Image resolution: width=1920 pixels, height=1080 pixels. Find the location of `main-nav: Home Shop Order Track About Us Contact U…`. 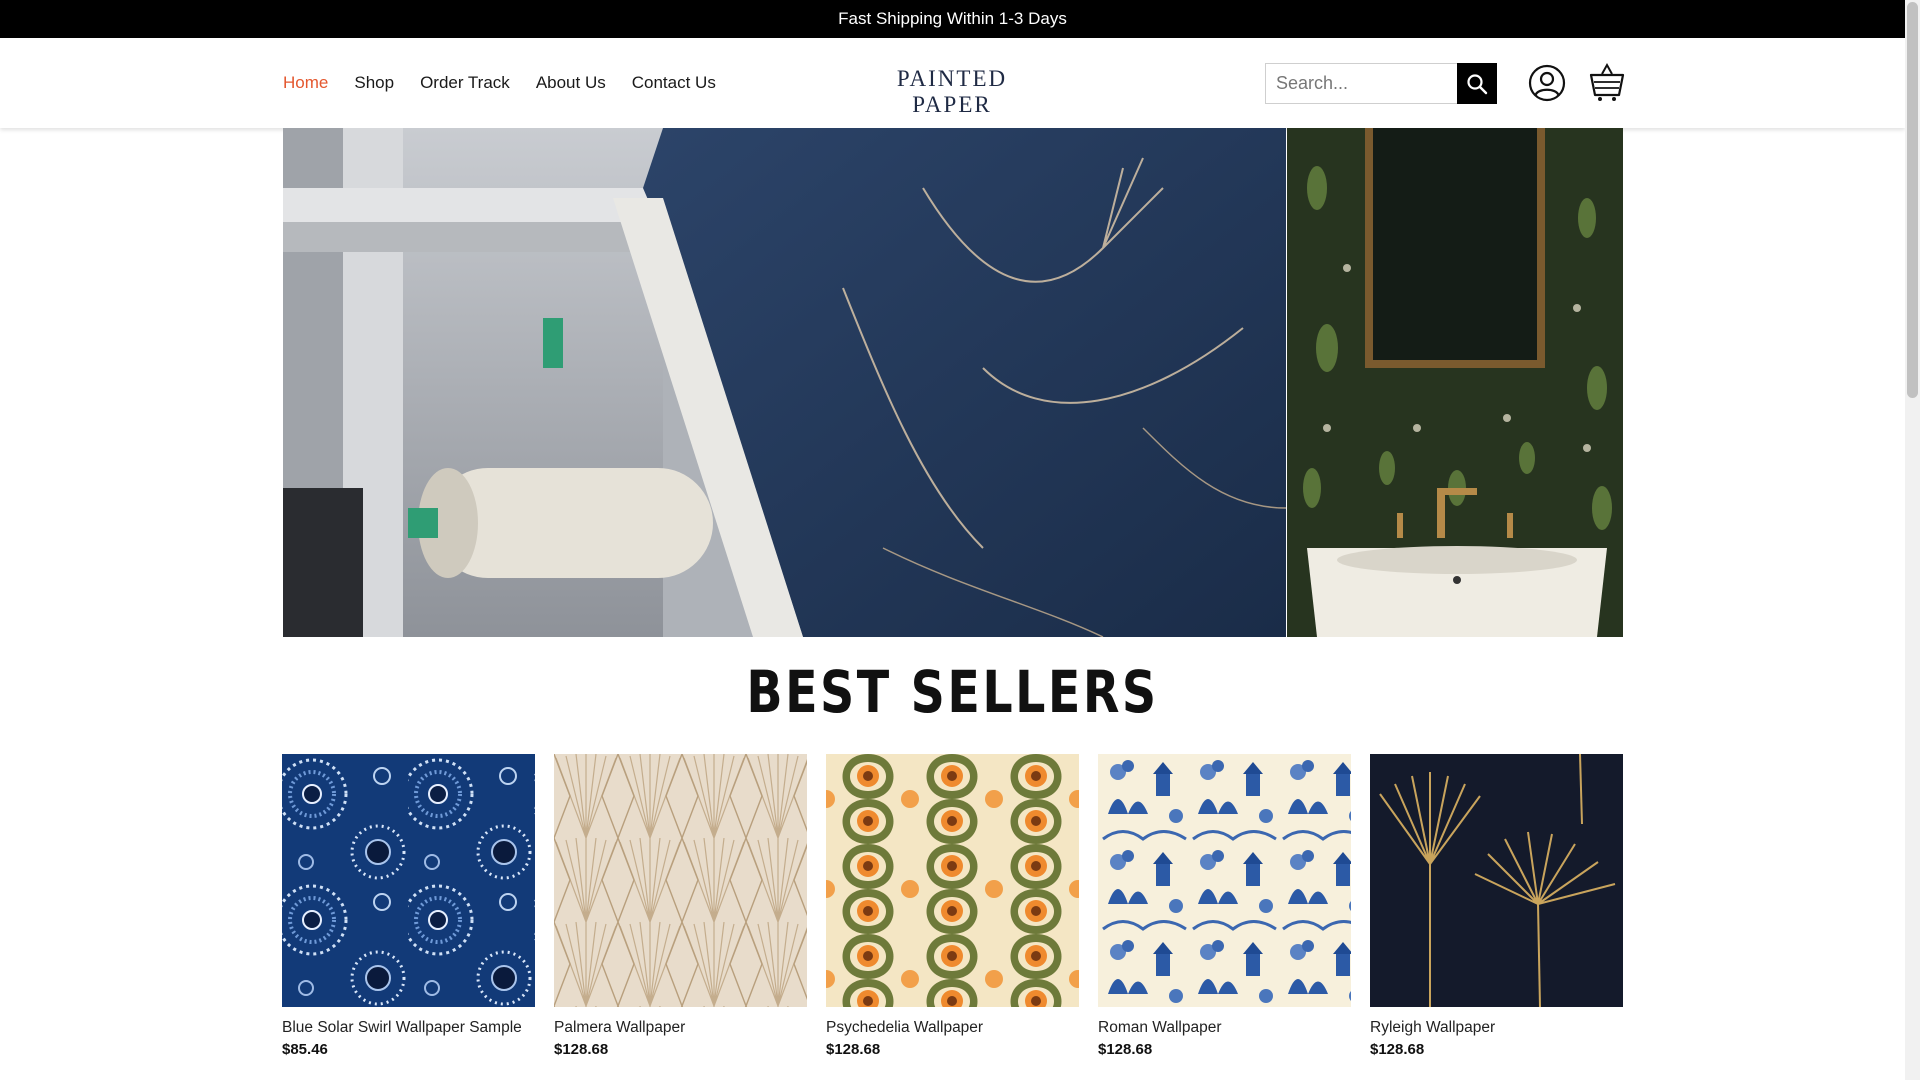

main-nav: Home Shop Order Track About Us Contact U… is located at coordinates (499, 83).